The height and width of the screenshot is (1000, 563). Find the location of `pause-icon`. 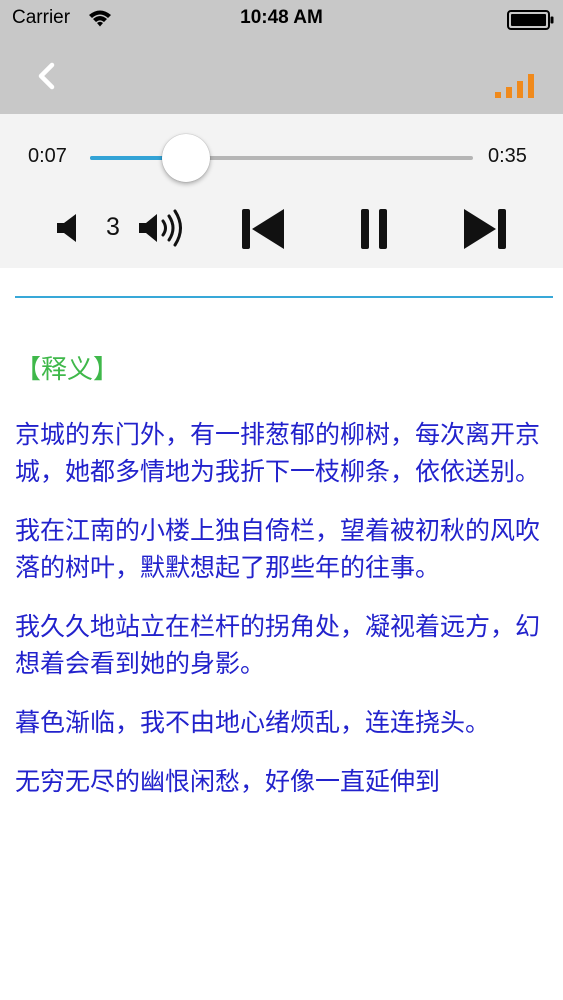

pause-icon is located at coordinates (374, 229).